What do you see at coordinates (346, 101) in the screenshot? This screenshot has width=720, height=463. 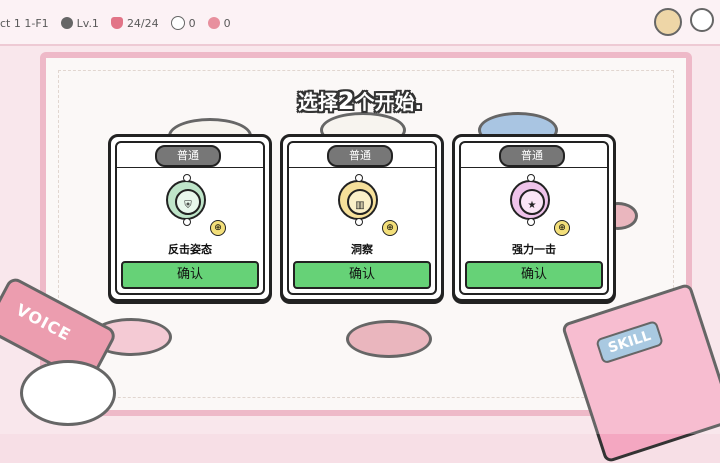 I see `prompt-number: 2` at bounding box center [346, 101].